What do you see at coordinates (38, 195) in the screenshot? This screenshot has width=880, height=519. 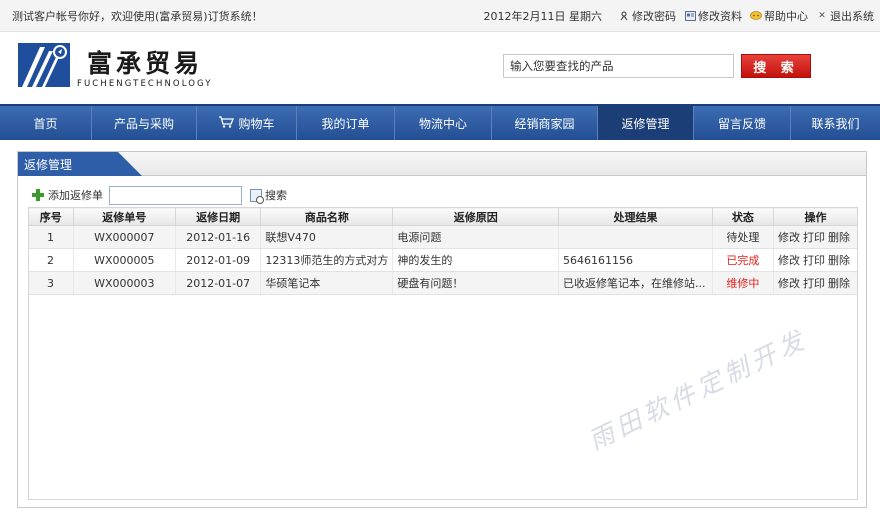 I see `plus-icon` at bounding box center [38, 195].